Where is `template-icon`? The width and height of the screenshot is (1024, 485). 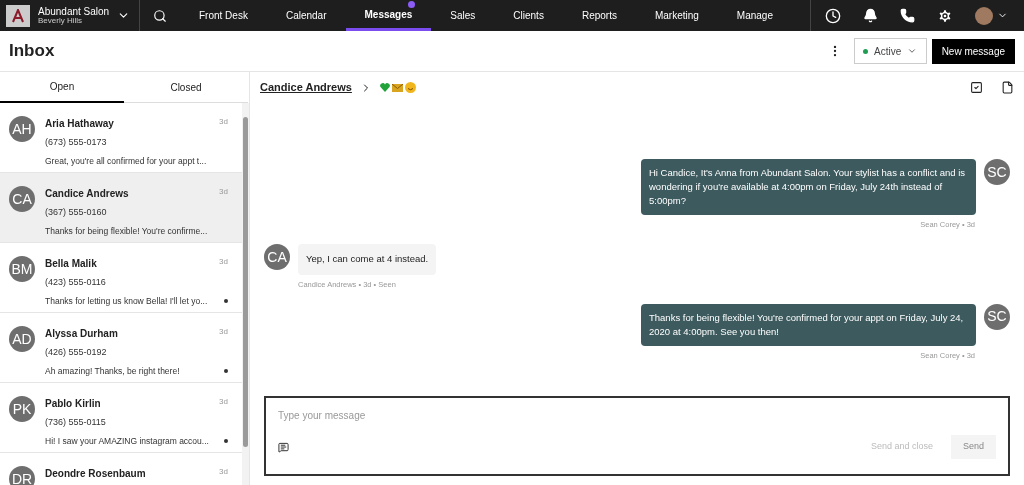
template-icon is located at coordinates (283, 447).